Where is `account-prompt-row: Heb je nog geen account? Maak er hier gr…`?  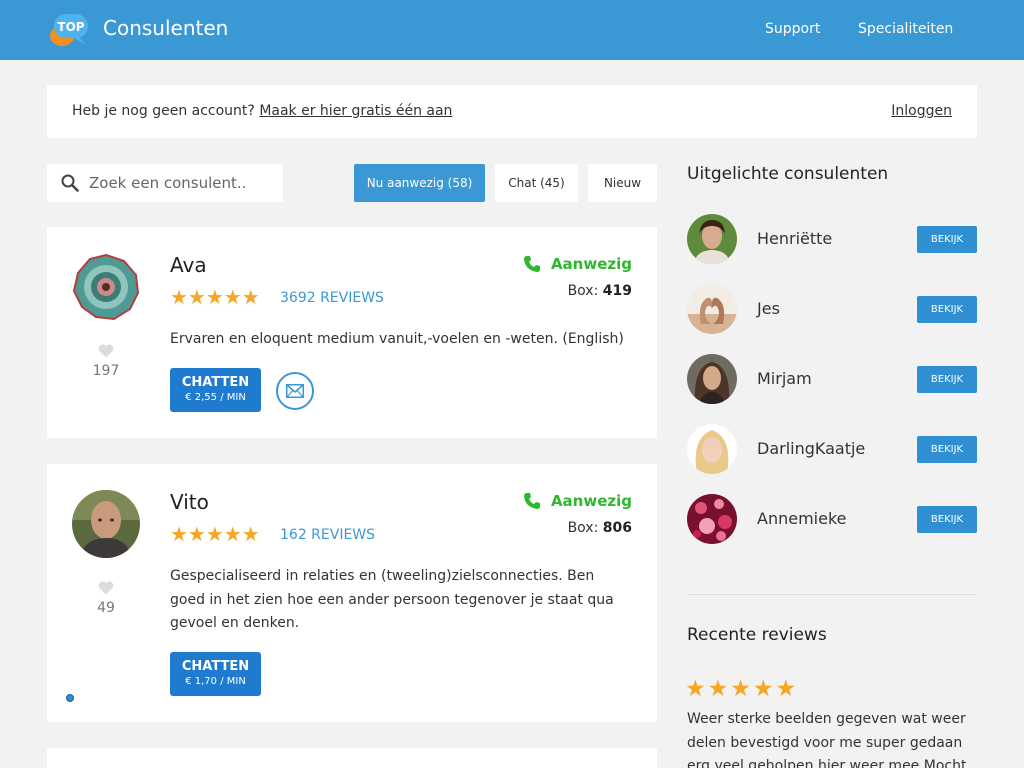 account-prompt-row: Heb je nog geen account? Maak er hier gr… is located at coordinates (262, 111).